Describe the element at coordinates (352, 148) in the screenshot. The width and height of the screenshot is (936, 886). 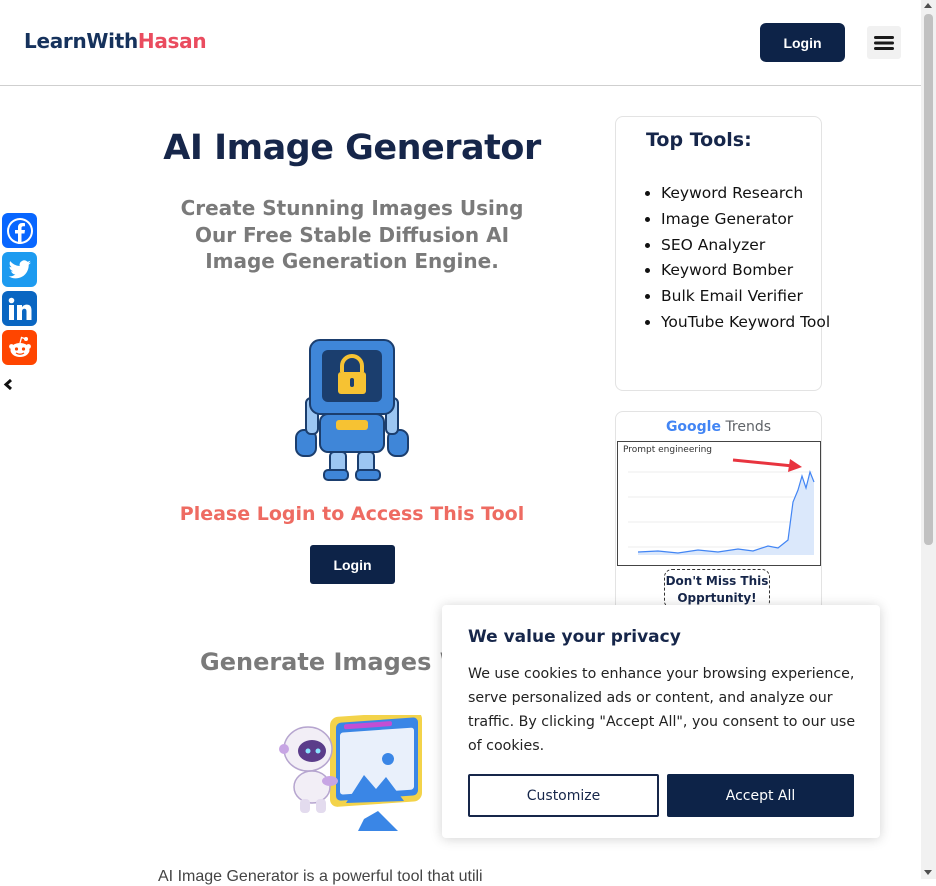
I see `page-title: AI Image Generator` at that location.